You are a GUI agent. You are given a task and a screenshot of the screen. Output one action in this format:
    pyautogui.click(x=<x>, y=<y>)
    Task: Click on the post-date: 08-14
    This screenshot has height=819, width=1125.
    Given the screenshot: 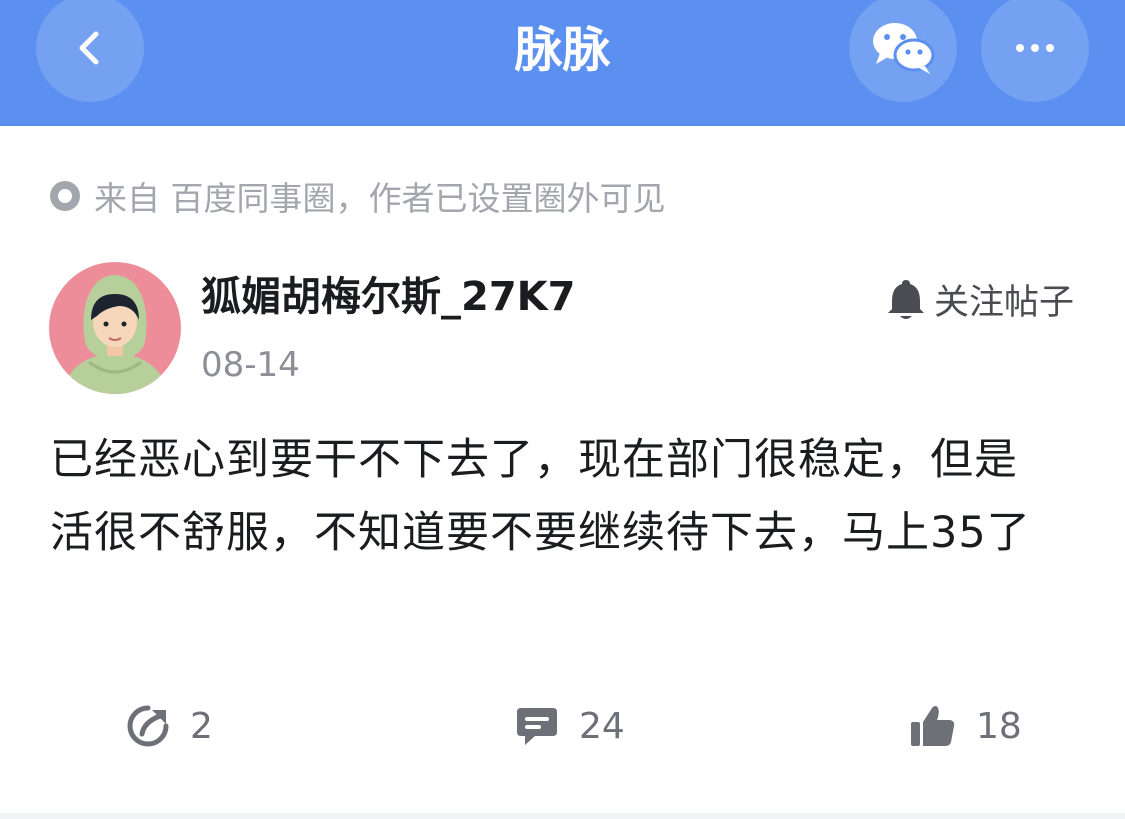 What is the action you would take?
    pyautogui.click(x=250, y=365)
    